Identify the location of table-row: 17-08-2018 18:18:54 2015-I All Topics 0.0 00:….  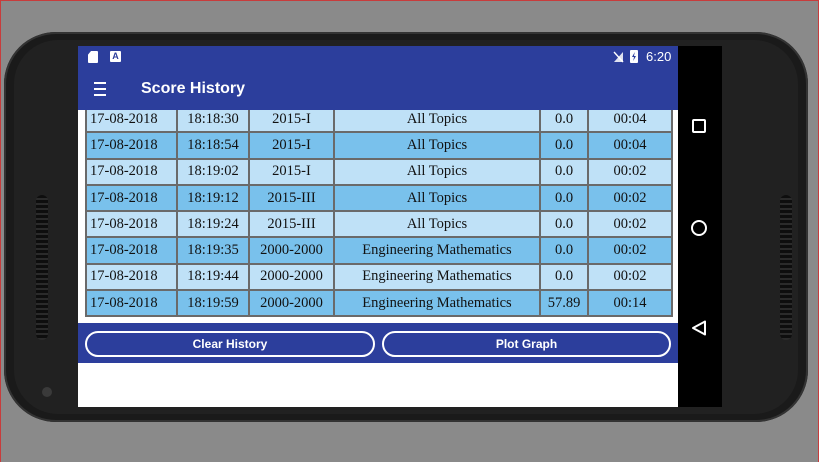
(379, 145).